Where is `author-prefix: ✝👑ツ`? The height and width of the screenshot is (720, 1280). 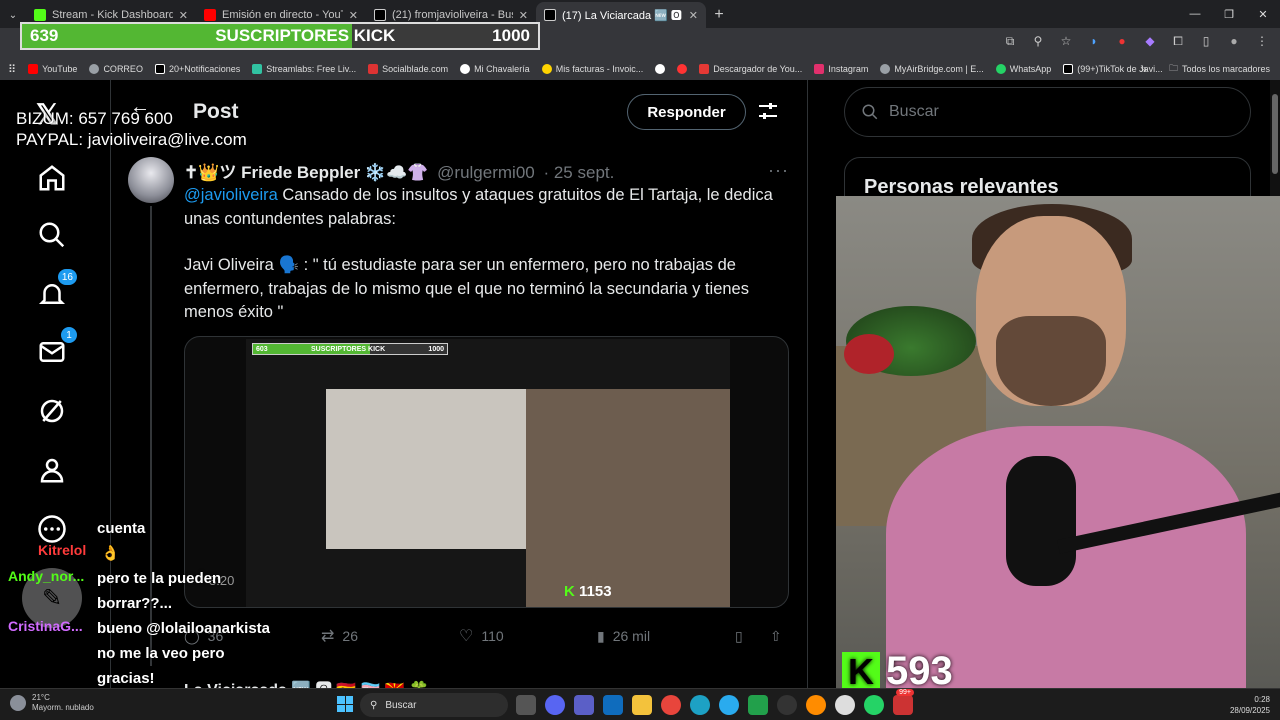
author-prefix: ✝👑ツ is located at coordinates (210, 172).